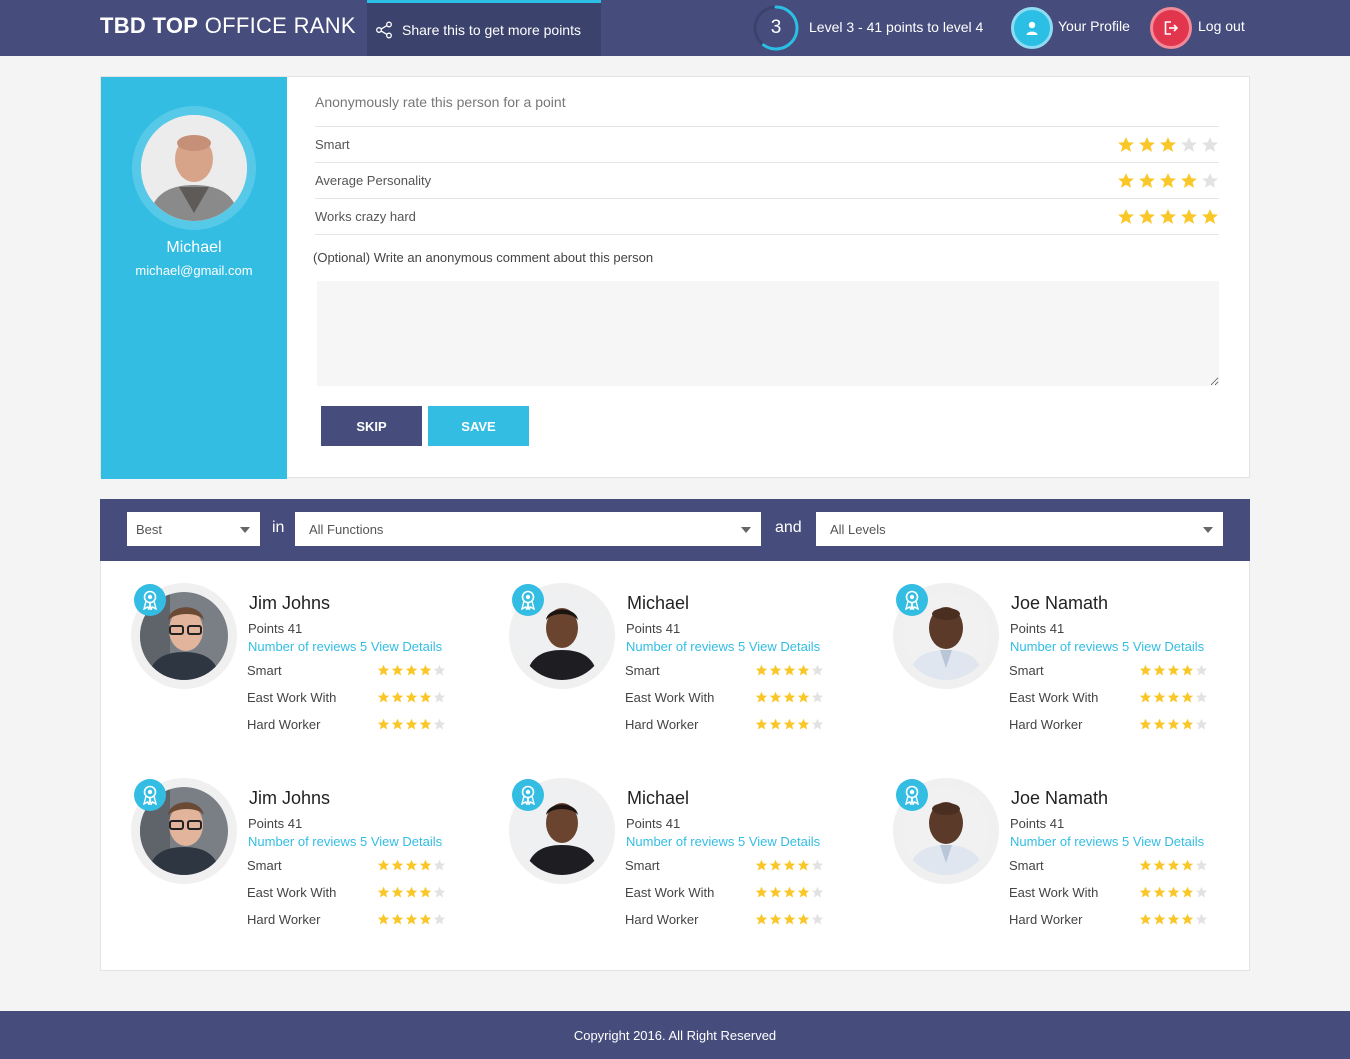  What do you see at coordinates (194, 247) in the screenshot?
I see `rated-person-name: Michael` at bounding box center [194, 247].